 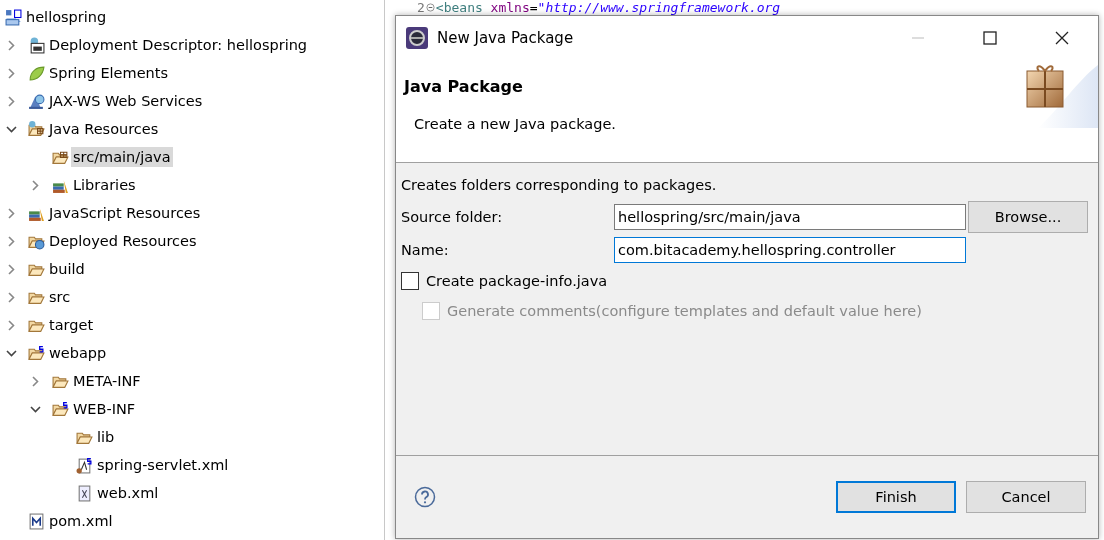 I want to click on tree-item: web.xml, so click(x=128, y=493).